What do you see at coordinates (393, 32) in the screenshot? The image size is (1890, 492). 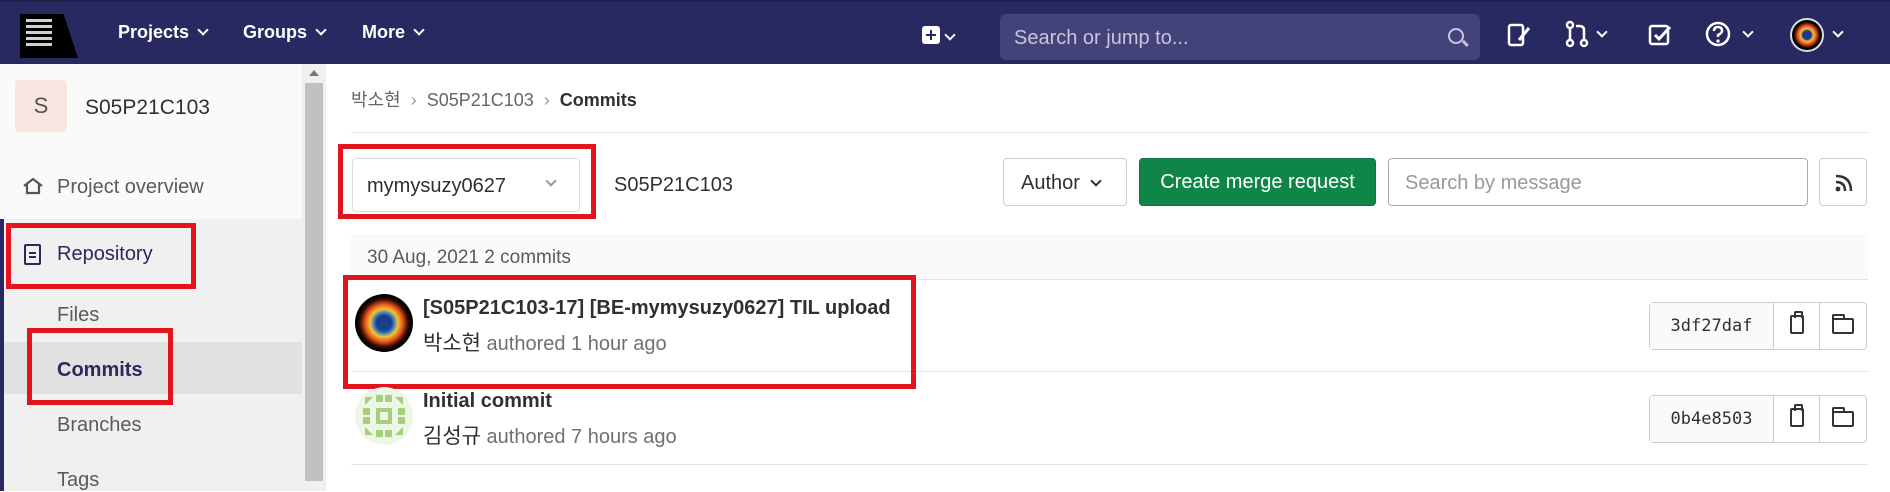 I see `nav-more: More` at bounding box center [393, 32].